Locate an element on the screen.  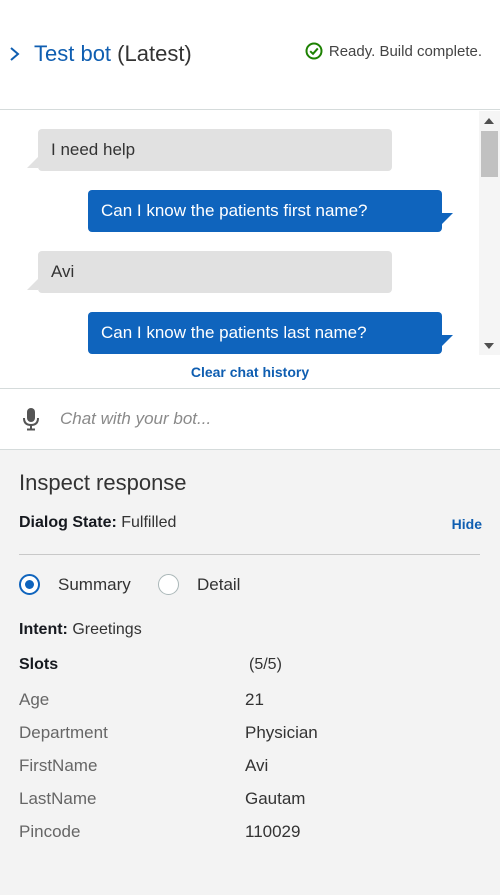
slot-row: Department Physician is located at coordinates (249, 734).